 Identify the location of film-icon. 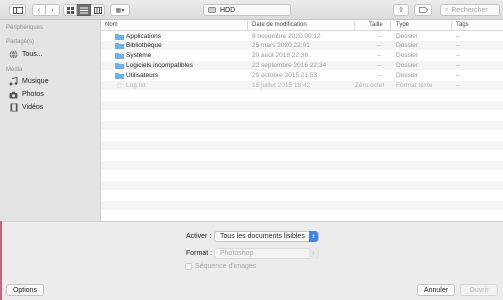
(13, 107).